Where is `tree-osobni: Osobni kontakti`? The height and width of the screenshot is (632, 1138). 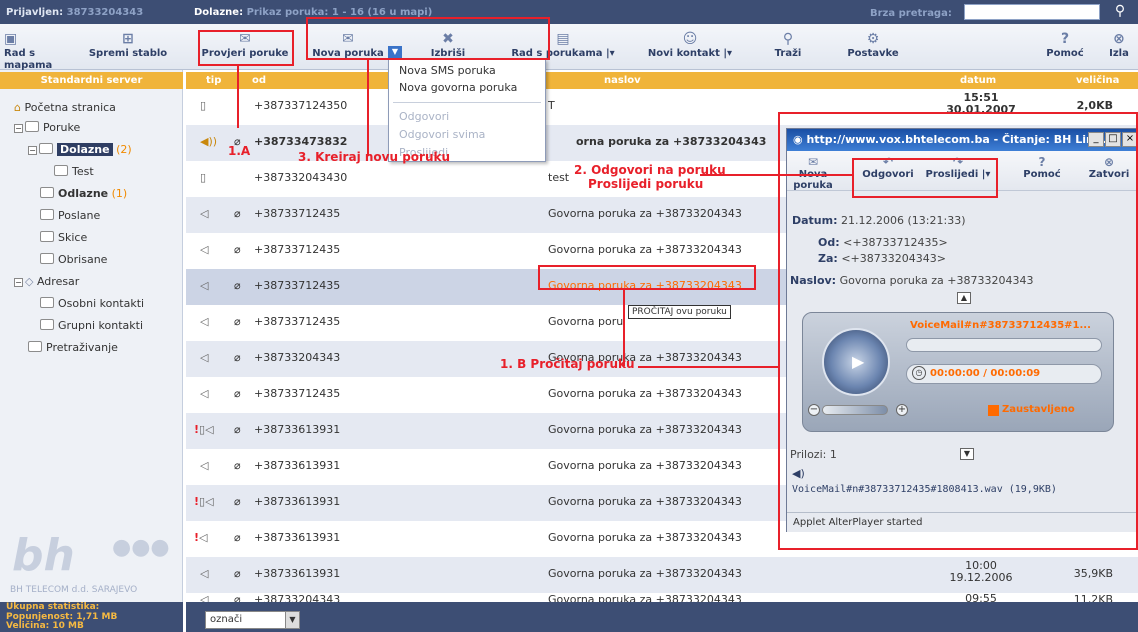 tree-osobni: Osobni kontakti is located at coordinates (92, 304).